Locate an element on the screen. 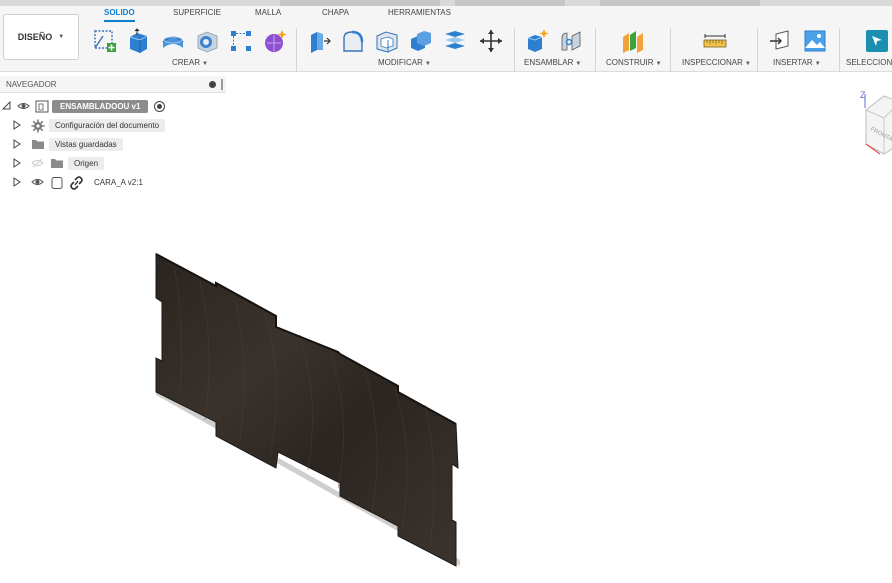 The image size is (892, 583). browser-item-cara-a: CARA_A v2:1 is located at coordinates (113, 182).